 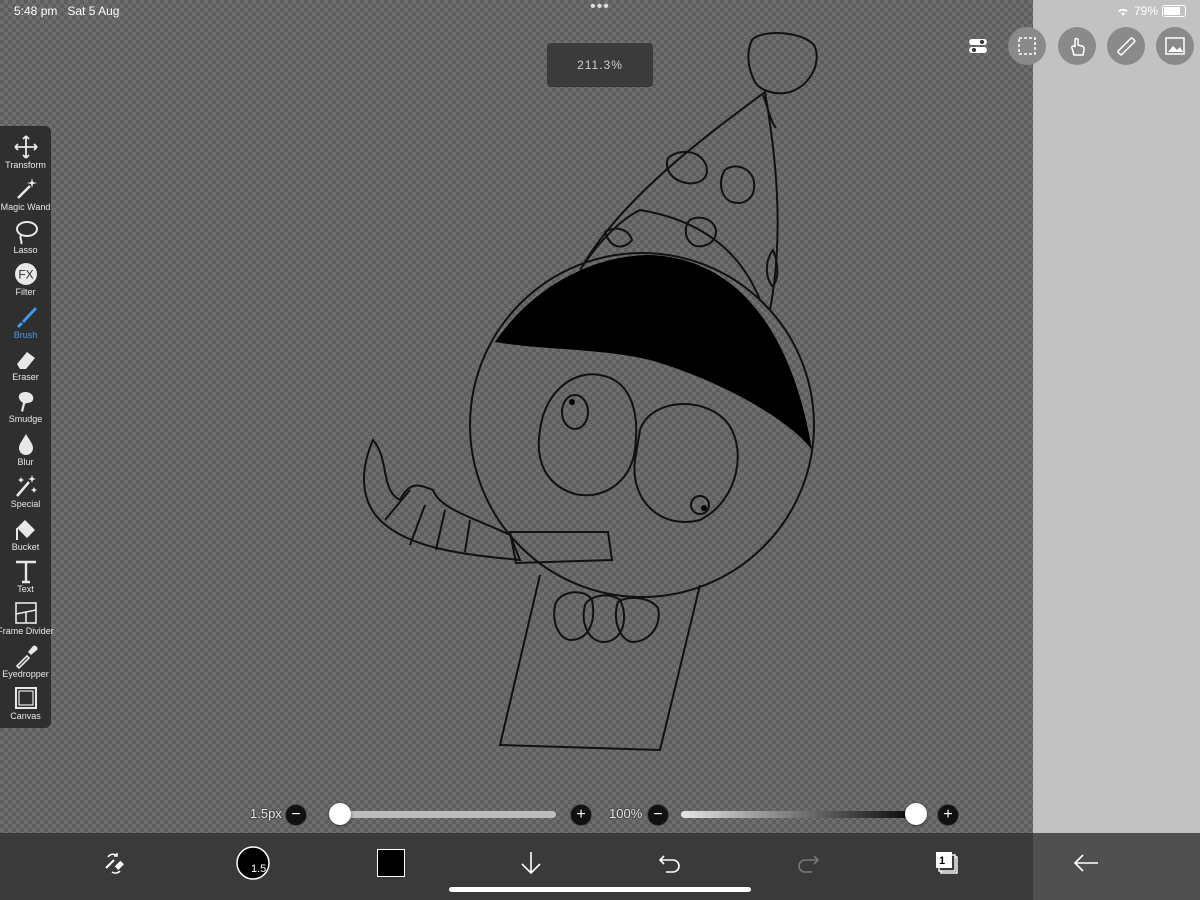 I want to click on eyedropper-icon, so click(x=26, y=657).